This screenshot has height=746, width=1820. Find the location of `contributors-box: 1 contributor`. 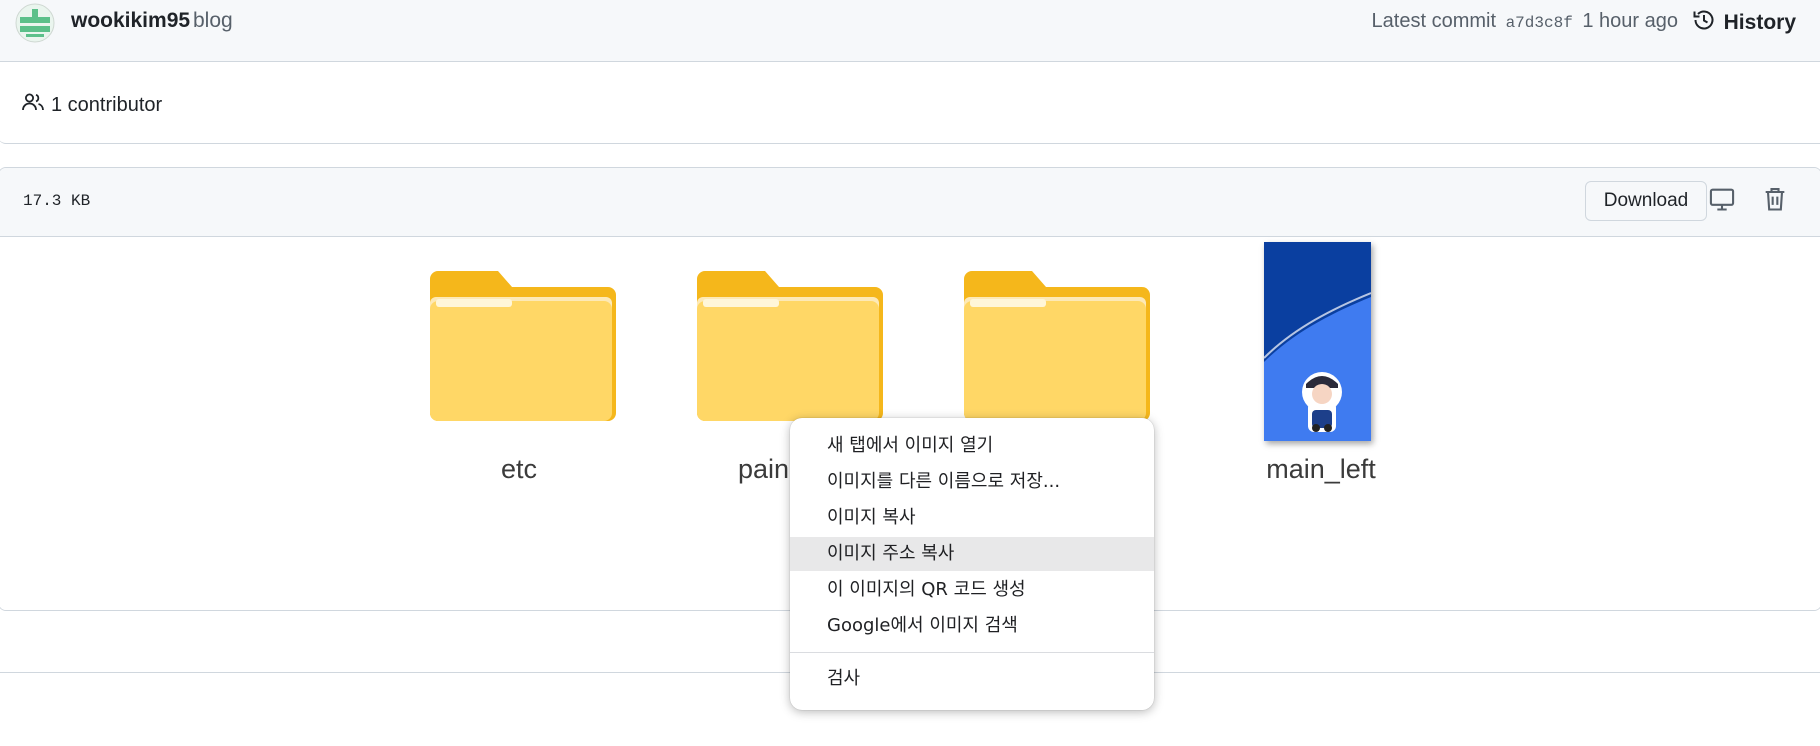

contributors-box: 1 contributor is located at coordinates (910, 103).